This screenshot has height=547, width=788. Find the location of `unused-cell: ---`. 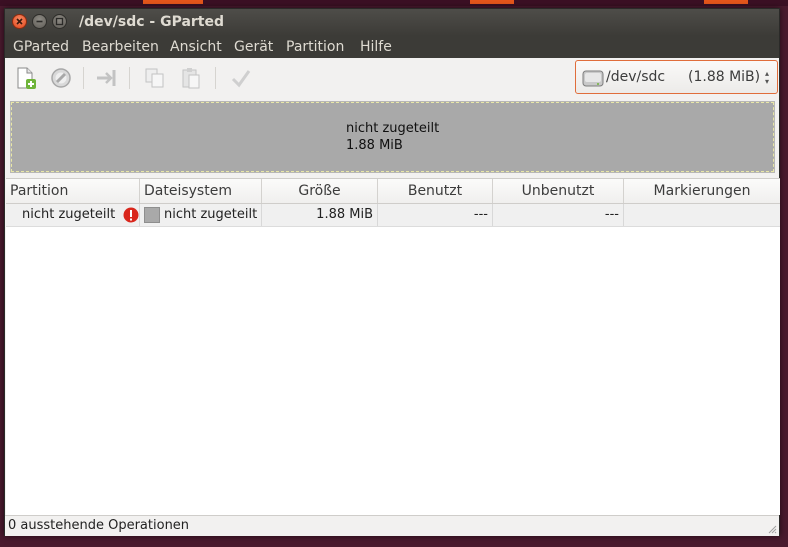

unused-cell: --- is located at coordinates (558, 215).